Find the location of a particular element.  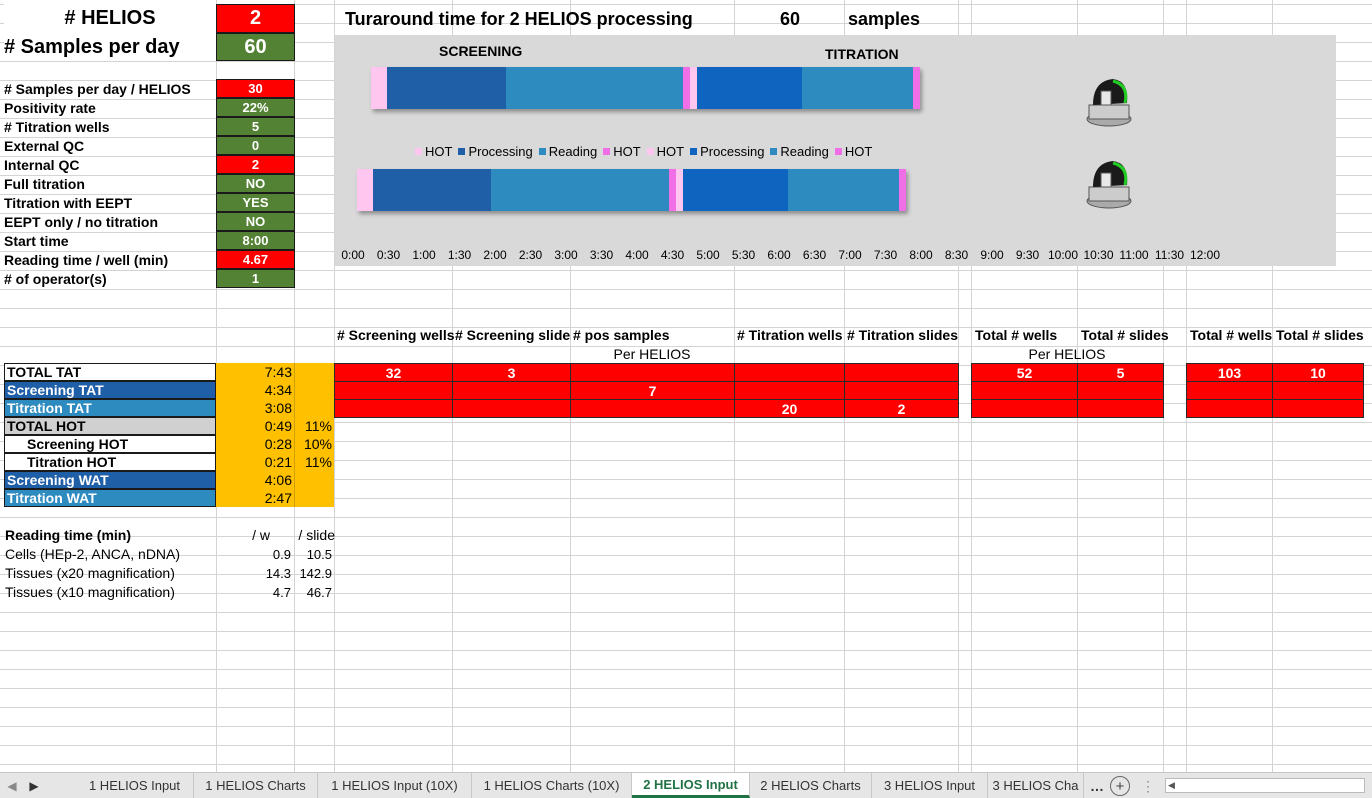

param-value: 22% is located at coordinates (255, 107).